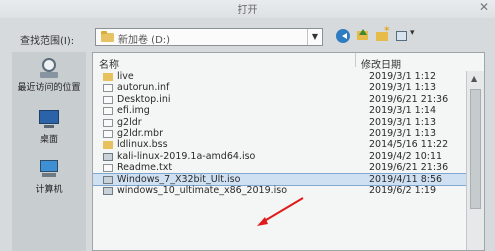 Image resolution: width=495 pixels, height=251 pixels. Describe the element at coordinates (279, 122) in the screenshot. I see `file-row: g2ldr 2019/3/1 1:13` at that location.